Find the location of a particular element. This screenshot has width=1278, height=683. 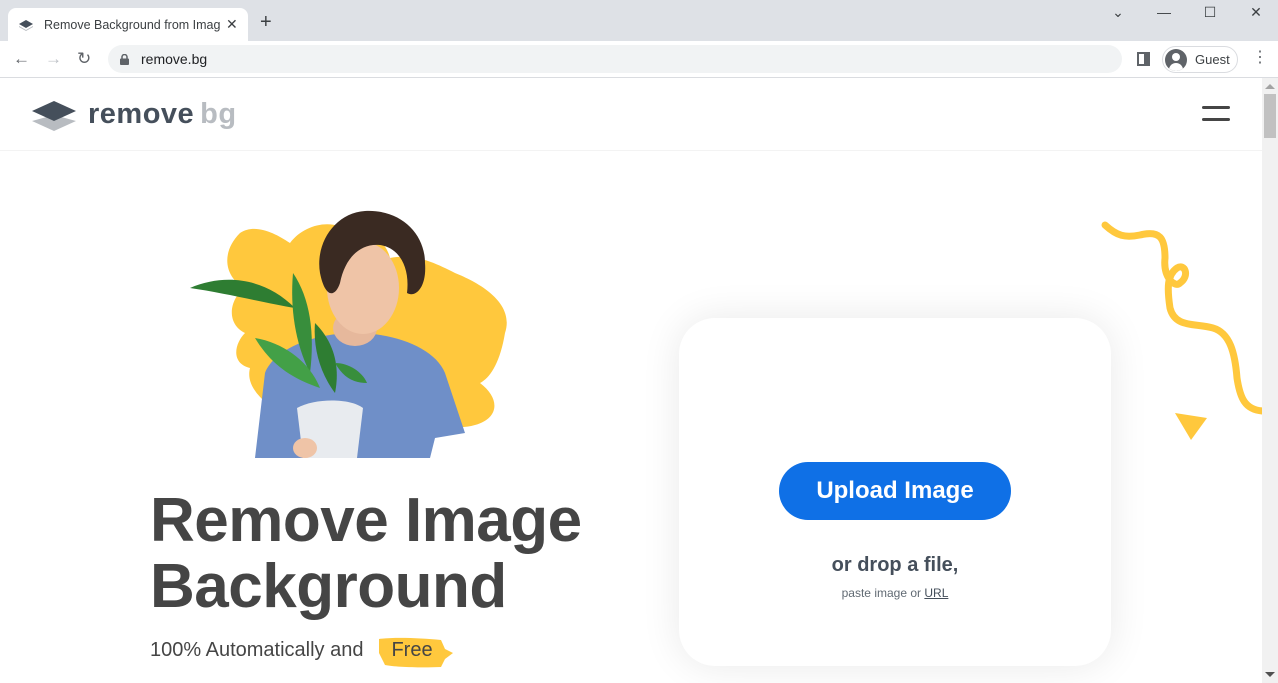

yellow-triangle-shape is located at coordinates (1191, 426).